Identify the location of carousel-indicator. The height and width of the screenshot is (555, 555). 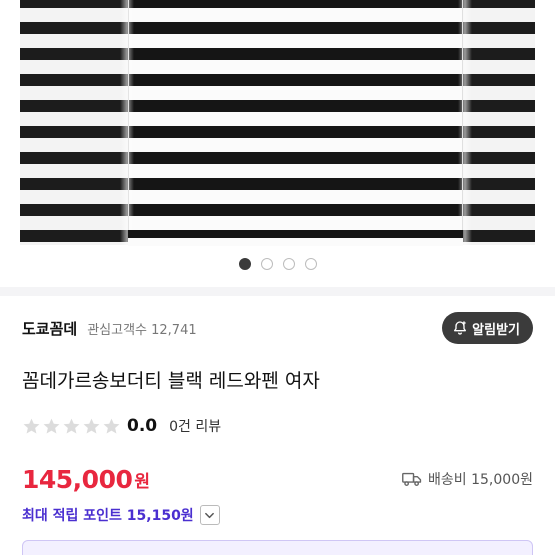
(277, 264).